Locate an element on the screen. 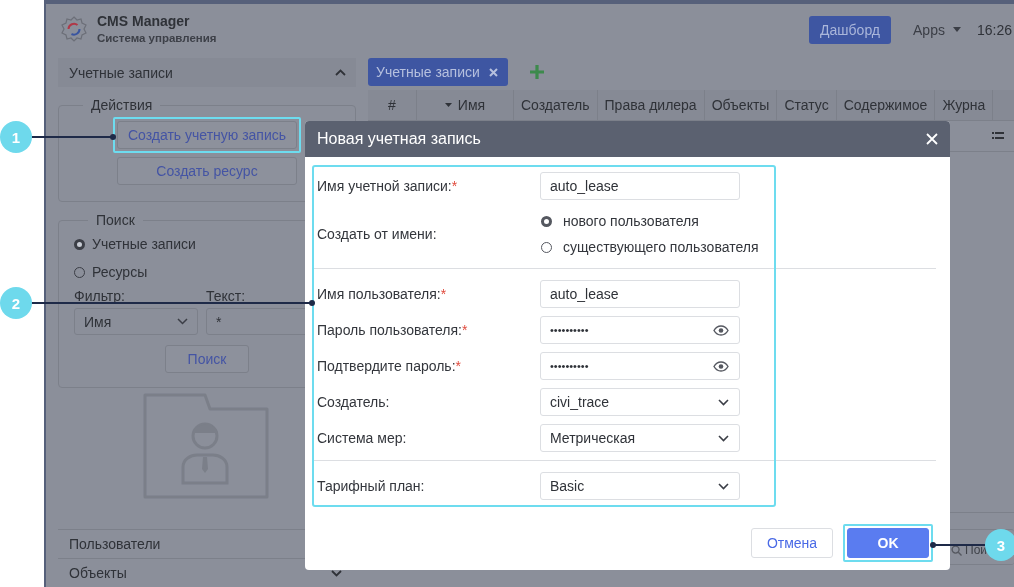 Image resolution: width=1014 pixels, height=587 pixels. leader-line is located at coordinates (958, 545).